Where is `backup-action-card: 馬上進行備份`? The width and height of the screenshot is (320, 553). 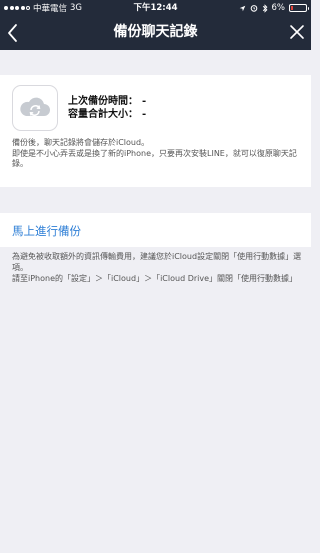 backup-action-card: 馬上進行備份 is located at coordinates (155, 230).